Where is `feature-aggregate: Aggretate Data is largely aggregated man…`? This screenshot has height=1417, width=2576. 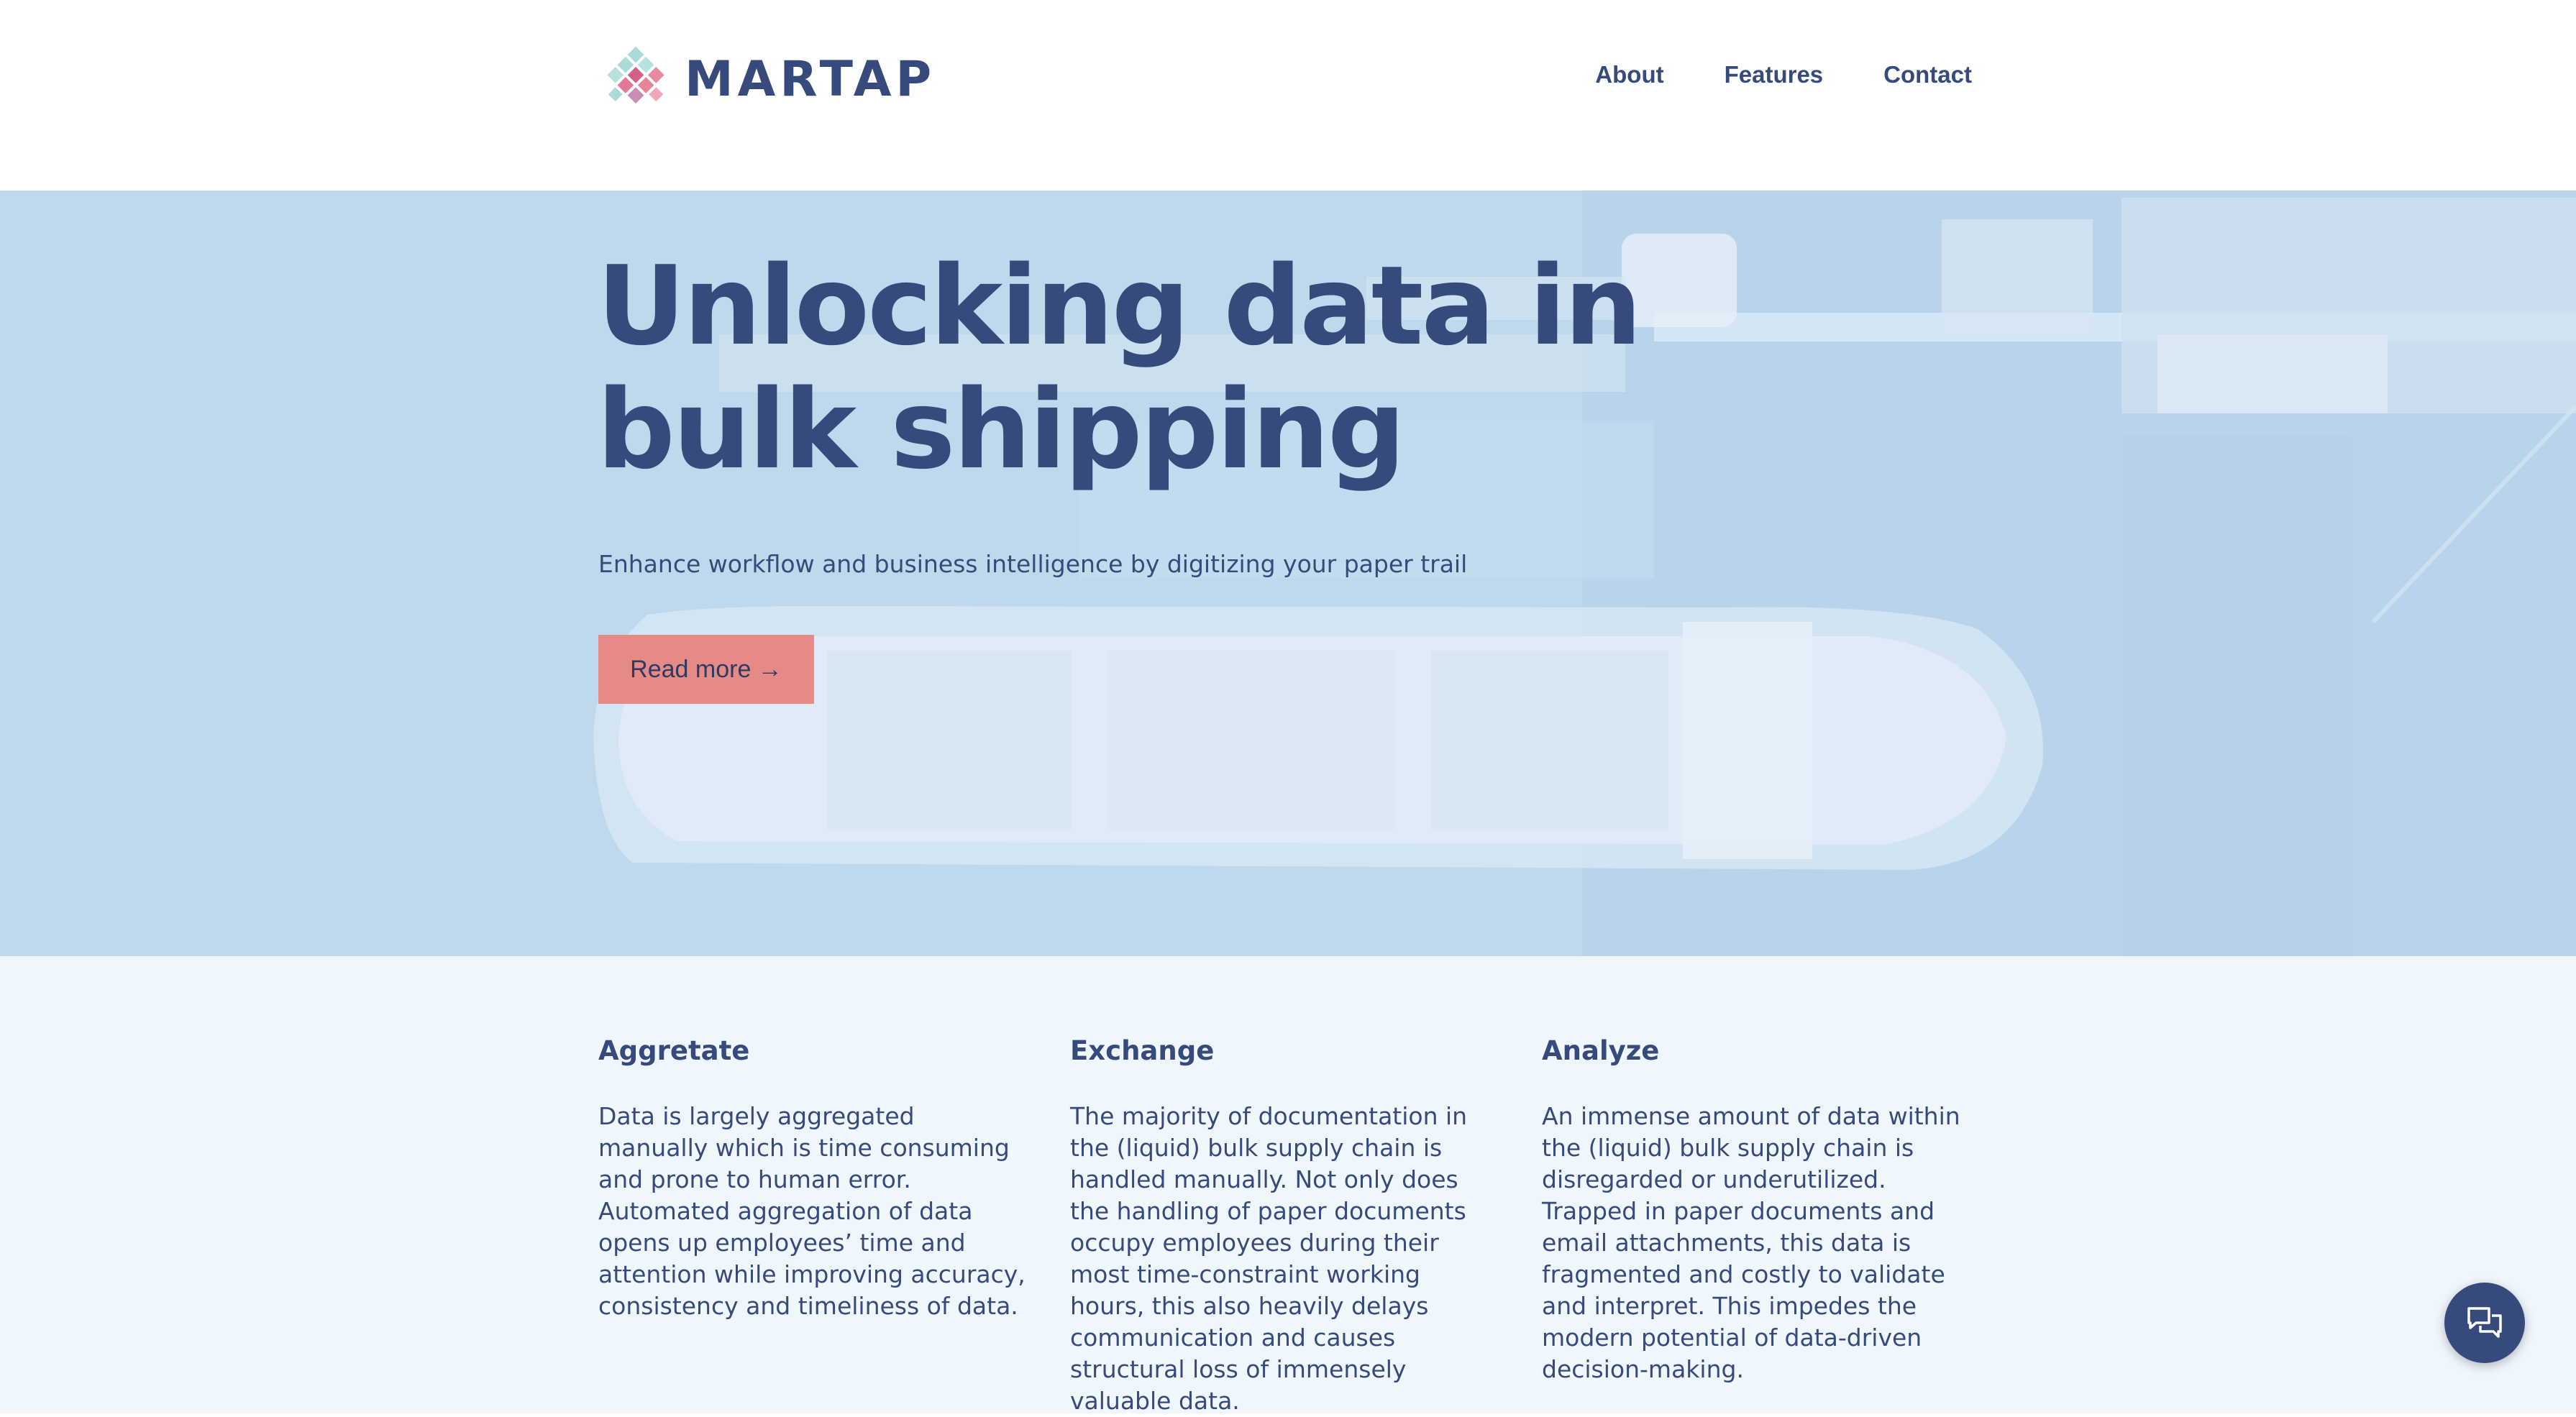 feature-aggregate: Aggretate Data is largely aggregated man… is located at coordinates (814, 1178).